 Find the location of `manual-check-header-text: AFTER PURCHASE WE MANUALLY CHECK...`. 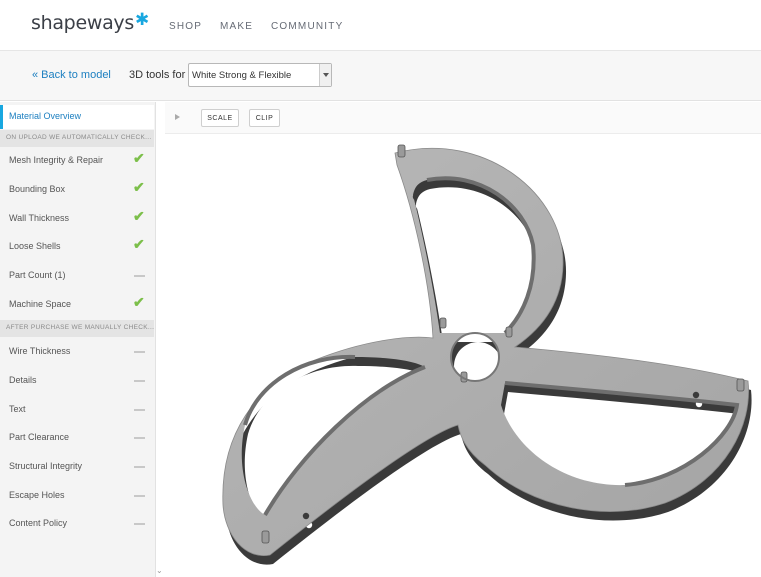

manual-check-header-text: AFTER PURCHASE WE MANUALLY CHECK... is located at coordinates (80, 327).